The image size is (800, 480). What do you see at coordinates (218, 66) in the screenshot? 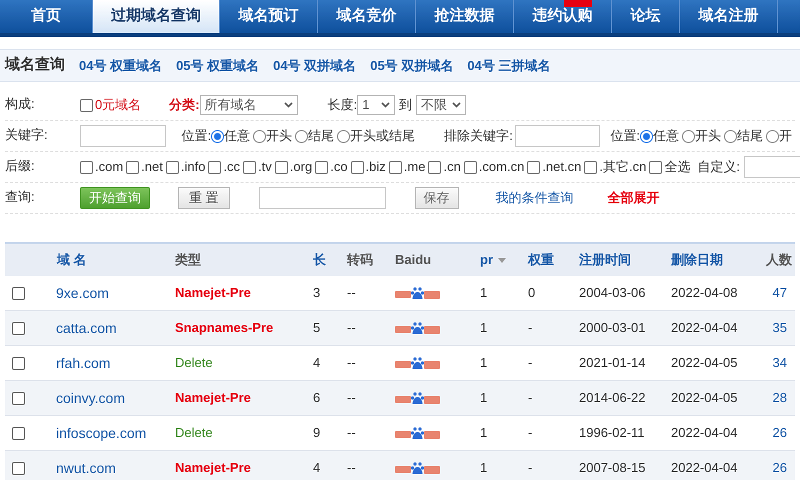
I see `filter-link: 05号 权重域名` at bounding box center [218, 66].